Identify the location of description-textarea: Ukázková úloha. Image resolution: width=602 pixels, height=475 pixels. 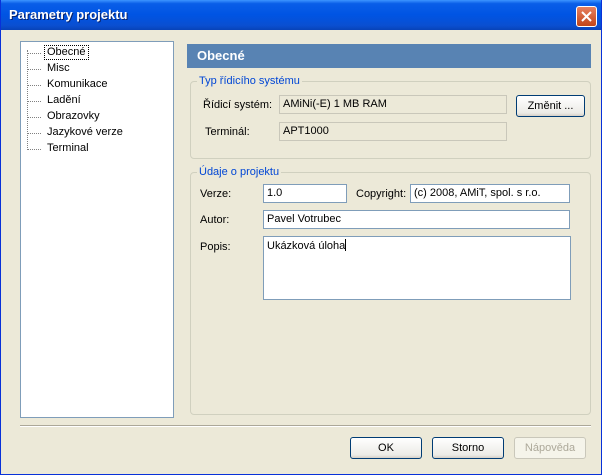
(417, 268).